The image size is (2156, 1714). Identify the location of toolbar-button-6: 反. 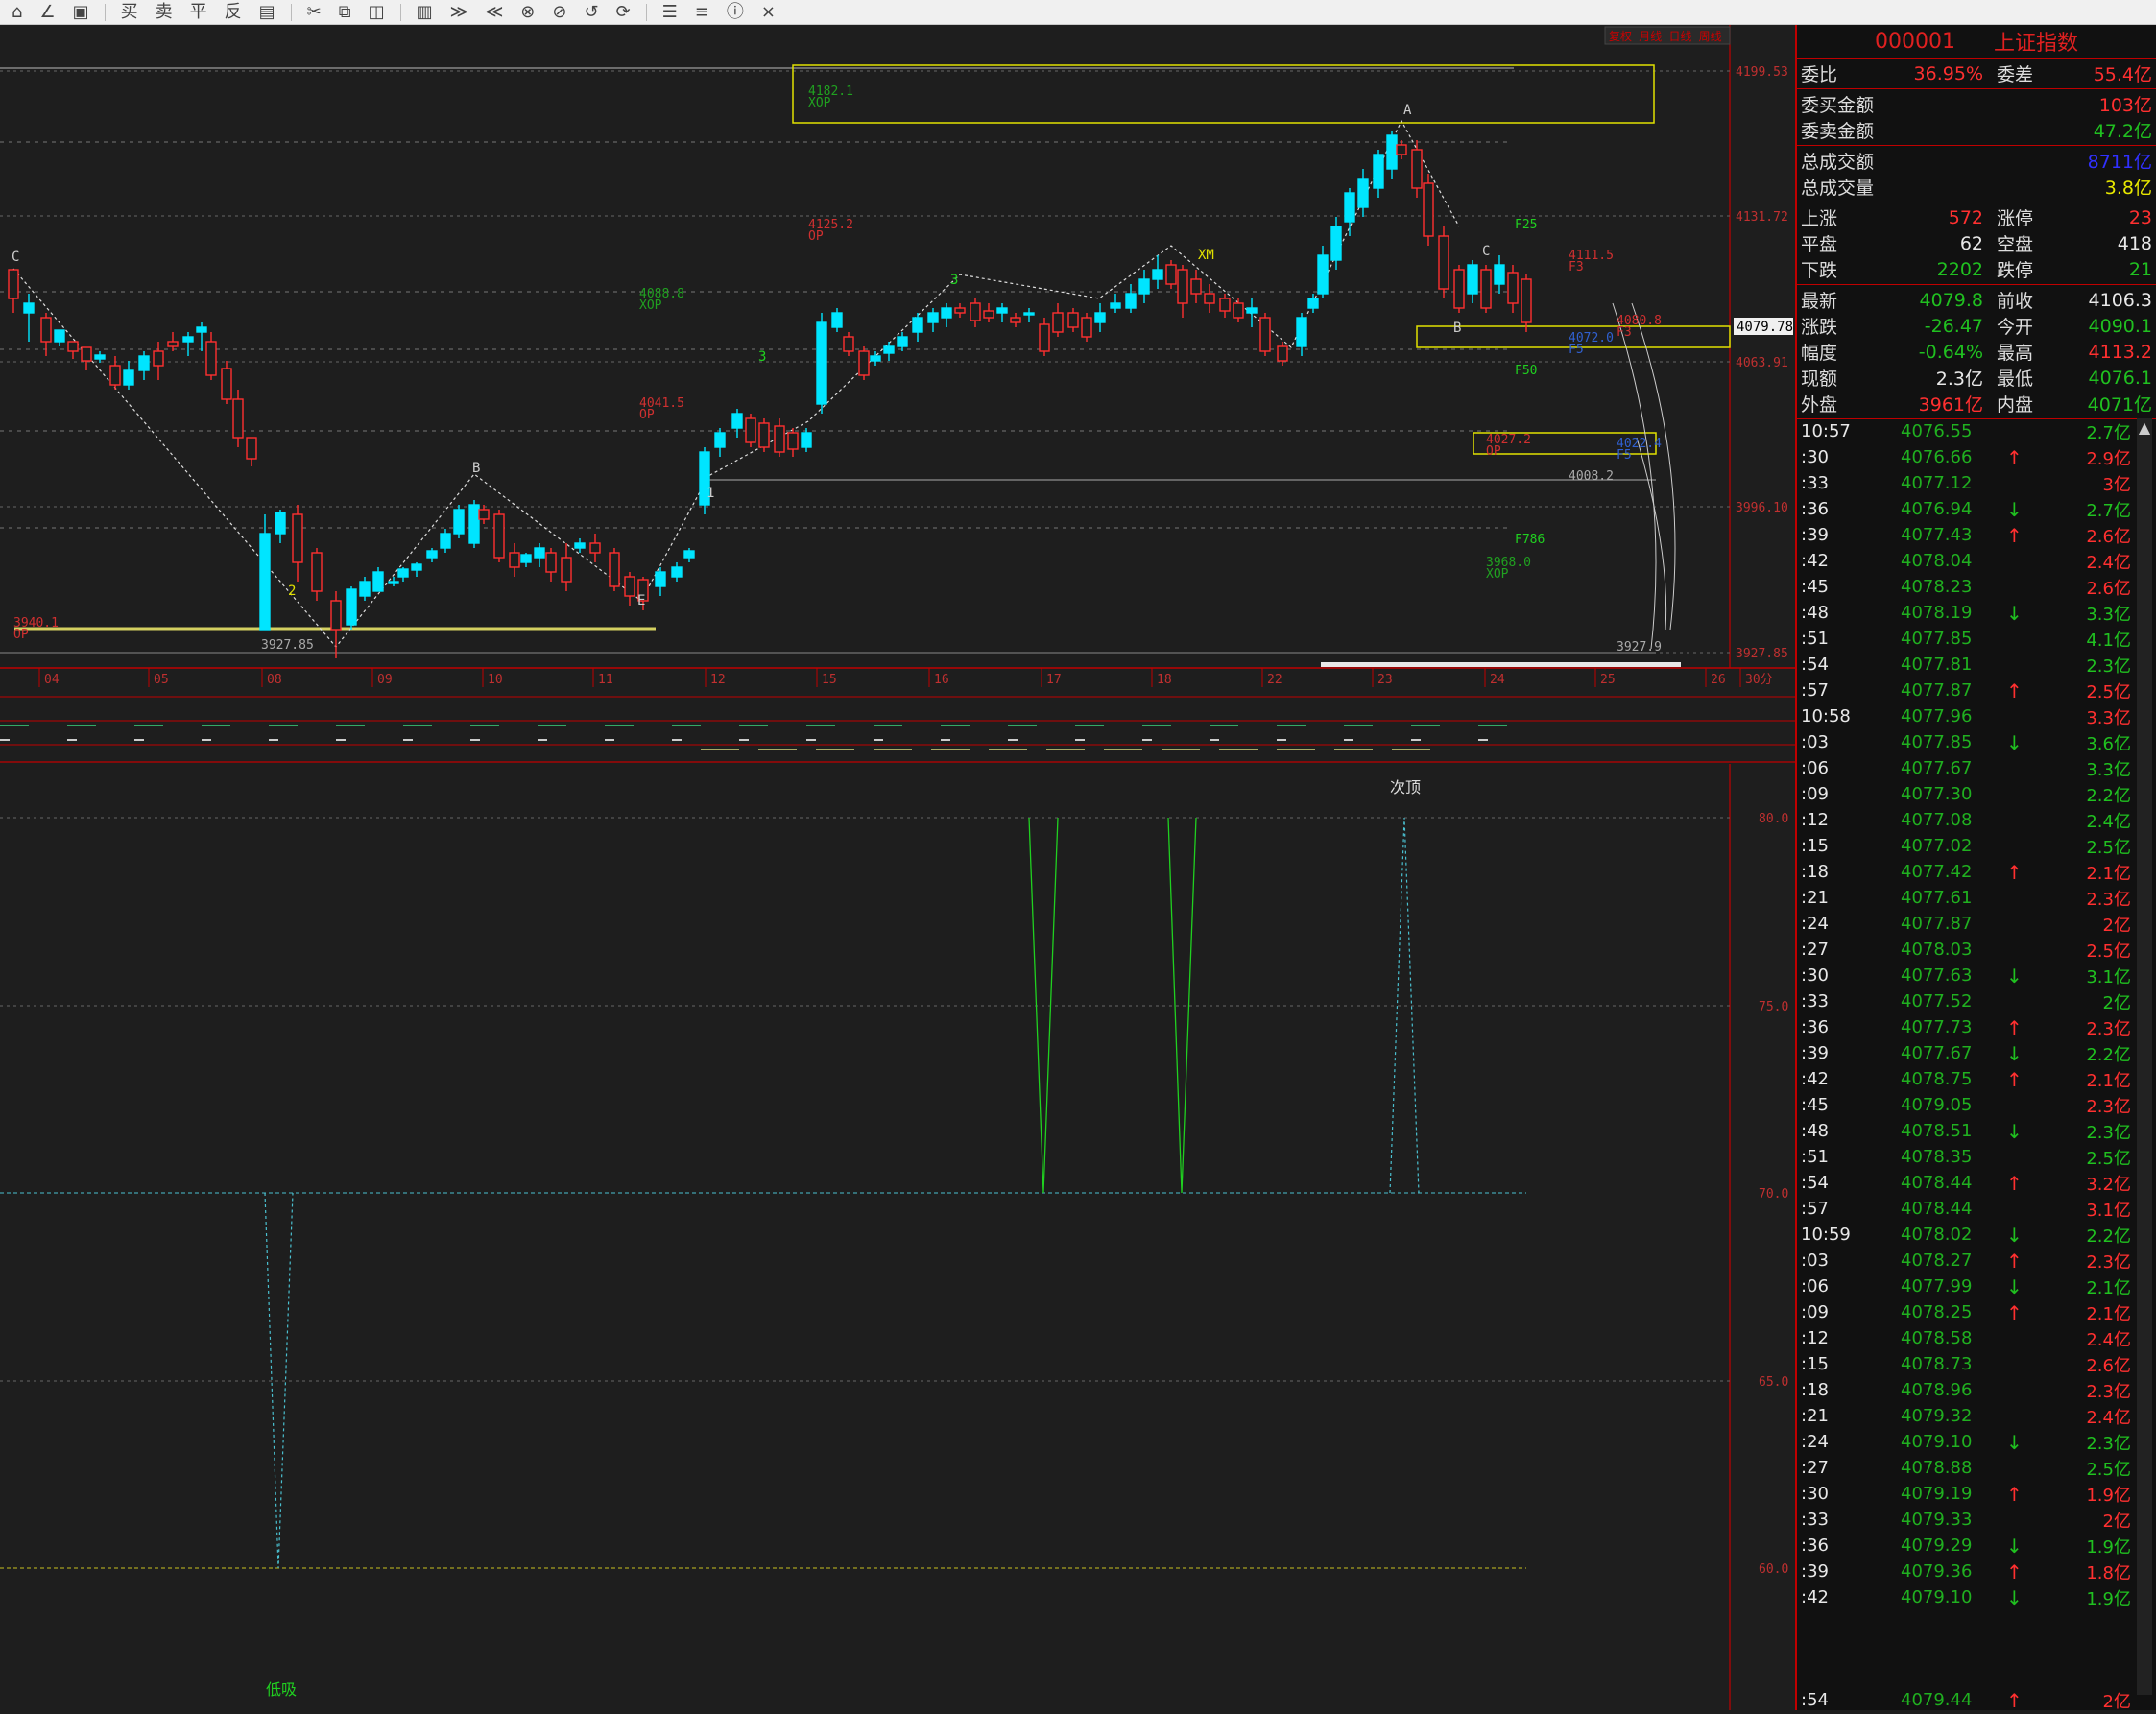
(233, 13).